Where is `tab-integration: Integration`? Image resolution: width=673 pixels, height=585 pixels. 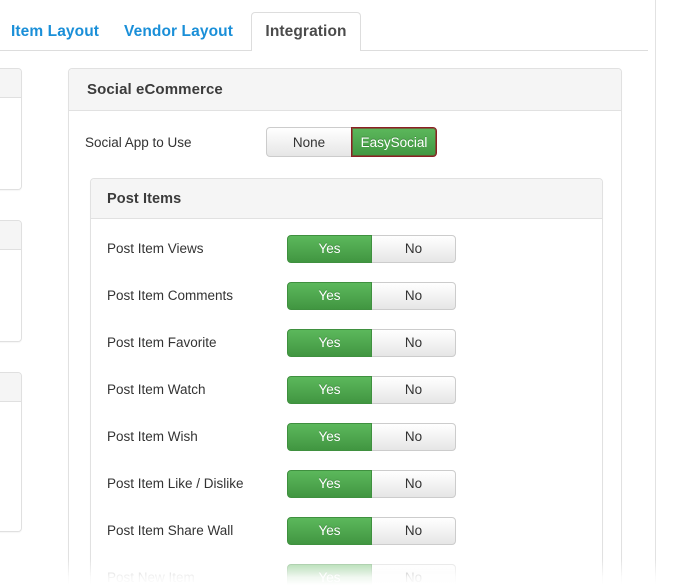
tab-integration: Integration is located at coordinates (306, 31).